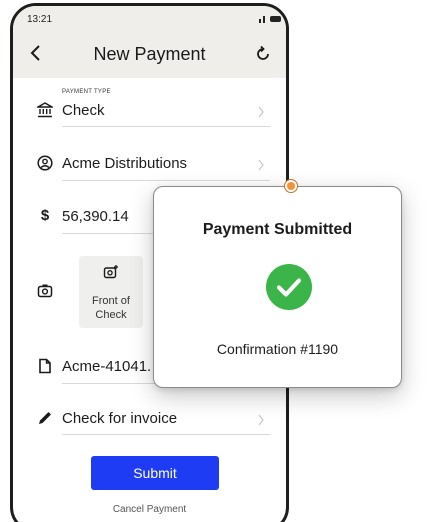 The height and width of the screenshot is (522, 428). What do you see at coordinates (106, 366) in the screenshot?
I see `document-field: Acme-41041.` at bounding box center [106, 366].